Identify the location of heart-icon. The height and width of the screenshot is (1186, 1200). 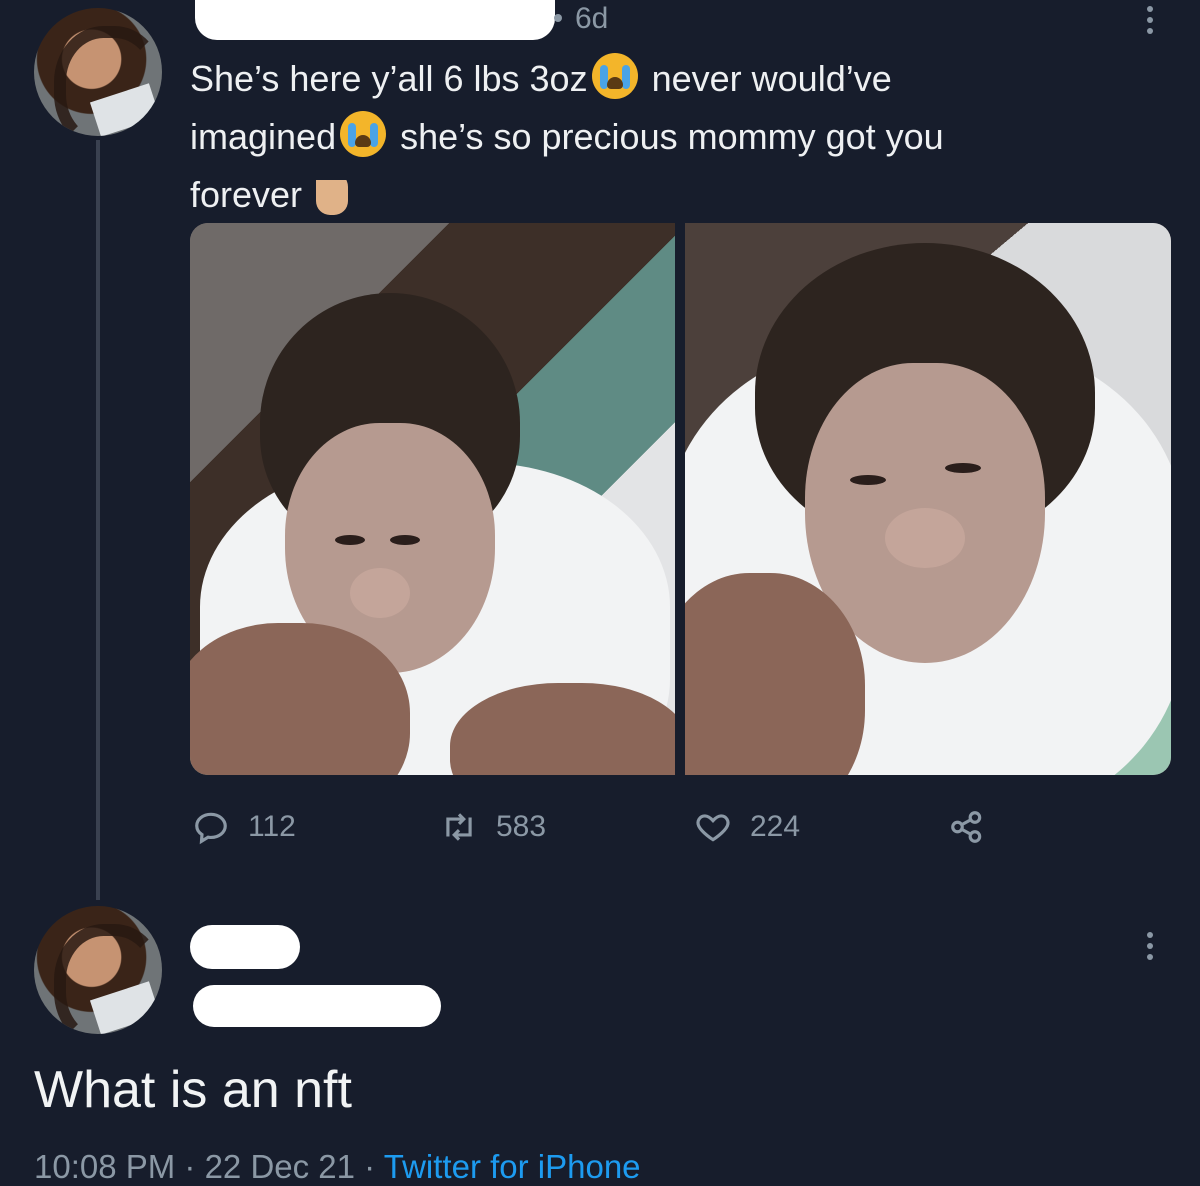
(713, 828).